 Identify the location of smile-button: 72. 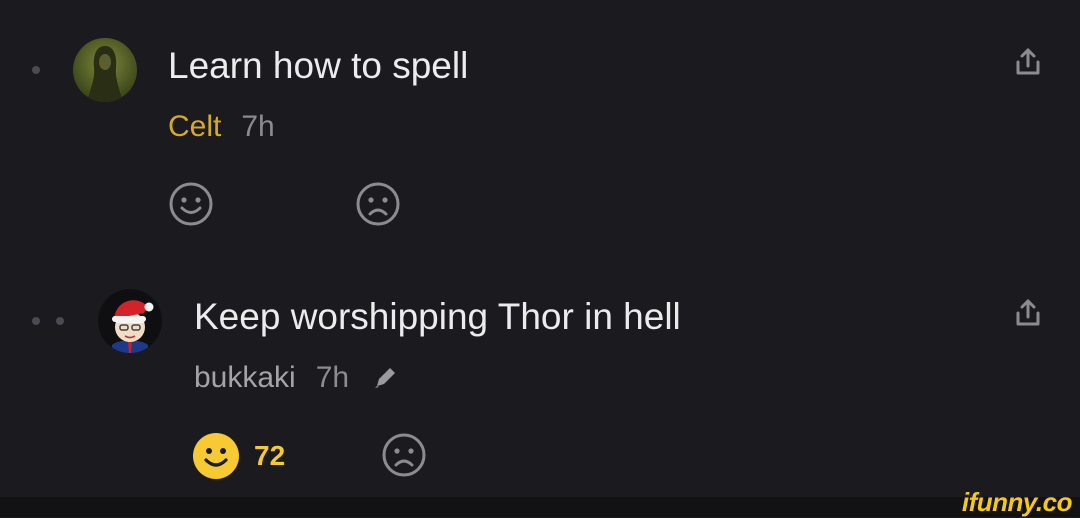
(238, 456).